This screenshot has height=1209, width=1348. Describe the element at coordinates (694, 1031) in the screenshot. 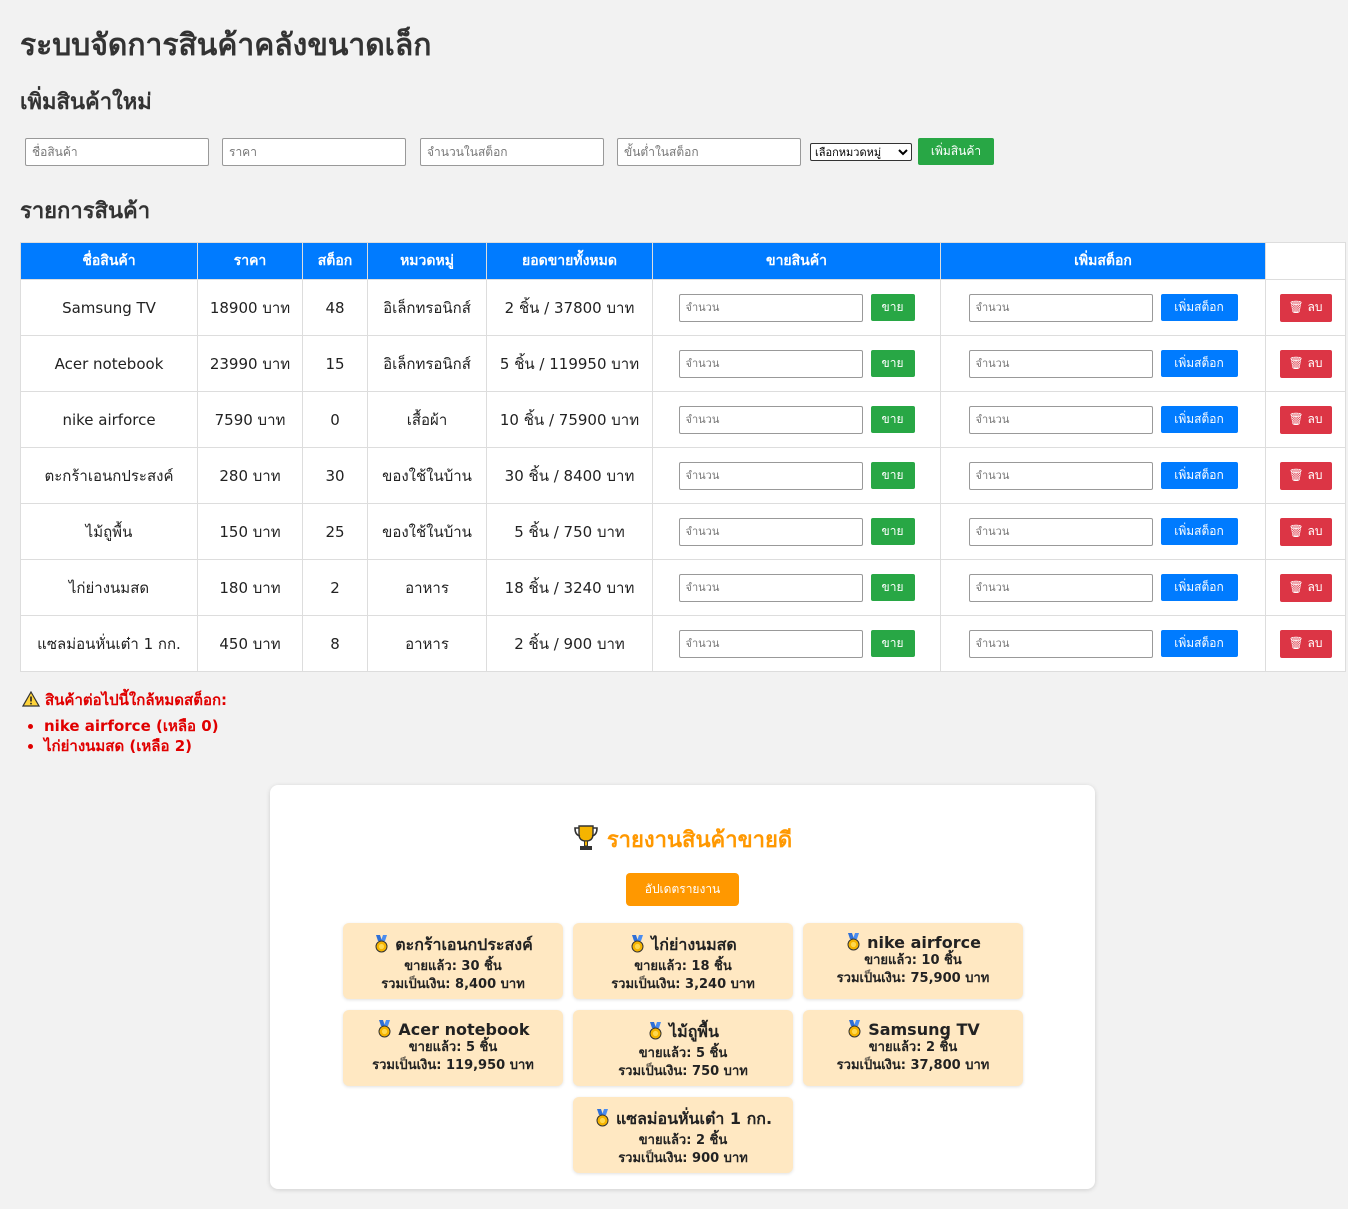

I see `report-item-name: ไม้ถูพื้น` at that location.